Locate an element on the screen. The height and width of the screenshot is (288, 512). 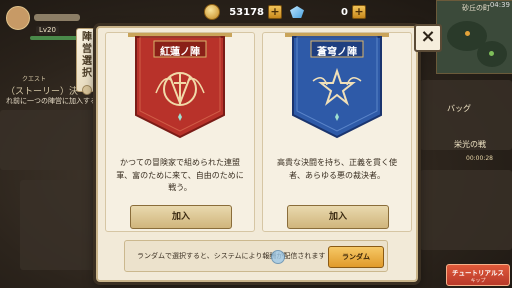
faction-description: かつての冒険家で組められた連盟軍、富のために来て、自由のために戦う。 is located at coordinates (180, 175).